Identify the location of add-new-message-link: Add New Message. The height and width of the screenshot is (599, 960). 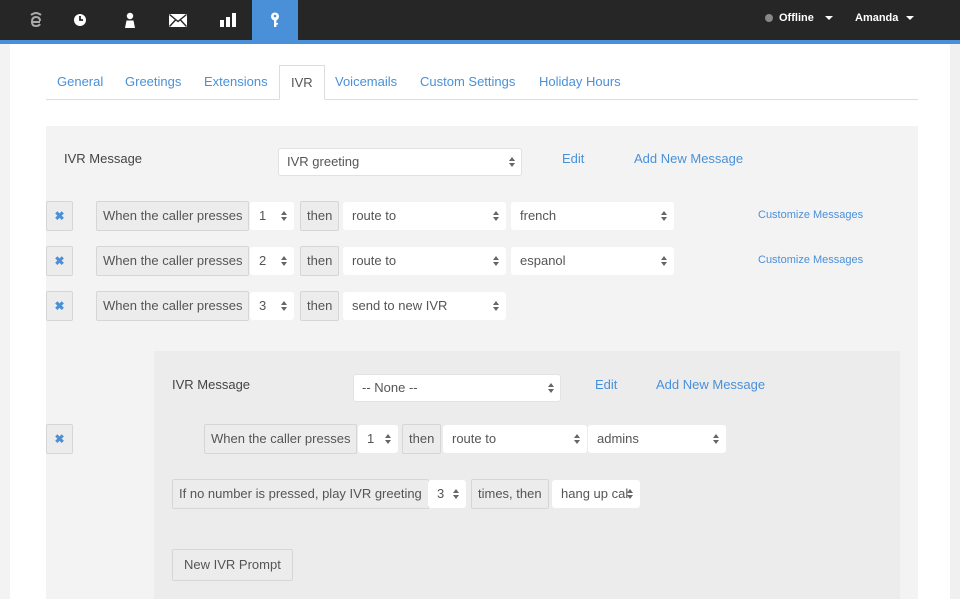
(688, 158).